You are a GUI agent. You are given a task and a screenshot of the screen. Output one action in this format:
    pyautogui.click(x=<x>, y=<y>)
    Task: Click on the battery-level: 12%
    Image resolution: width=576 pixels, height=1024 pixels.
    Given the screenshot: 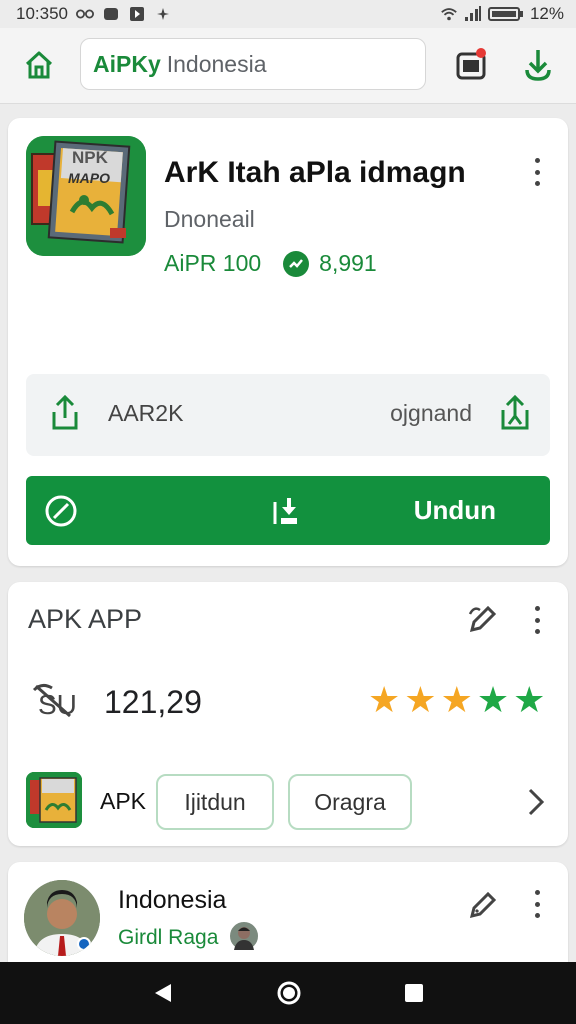 What is the action you would take?
    pyautogui.click(x=546, y=13)
    